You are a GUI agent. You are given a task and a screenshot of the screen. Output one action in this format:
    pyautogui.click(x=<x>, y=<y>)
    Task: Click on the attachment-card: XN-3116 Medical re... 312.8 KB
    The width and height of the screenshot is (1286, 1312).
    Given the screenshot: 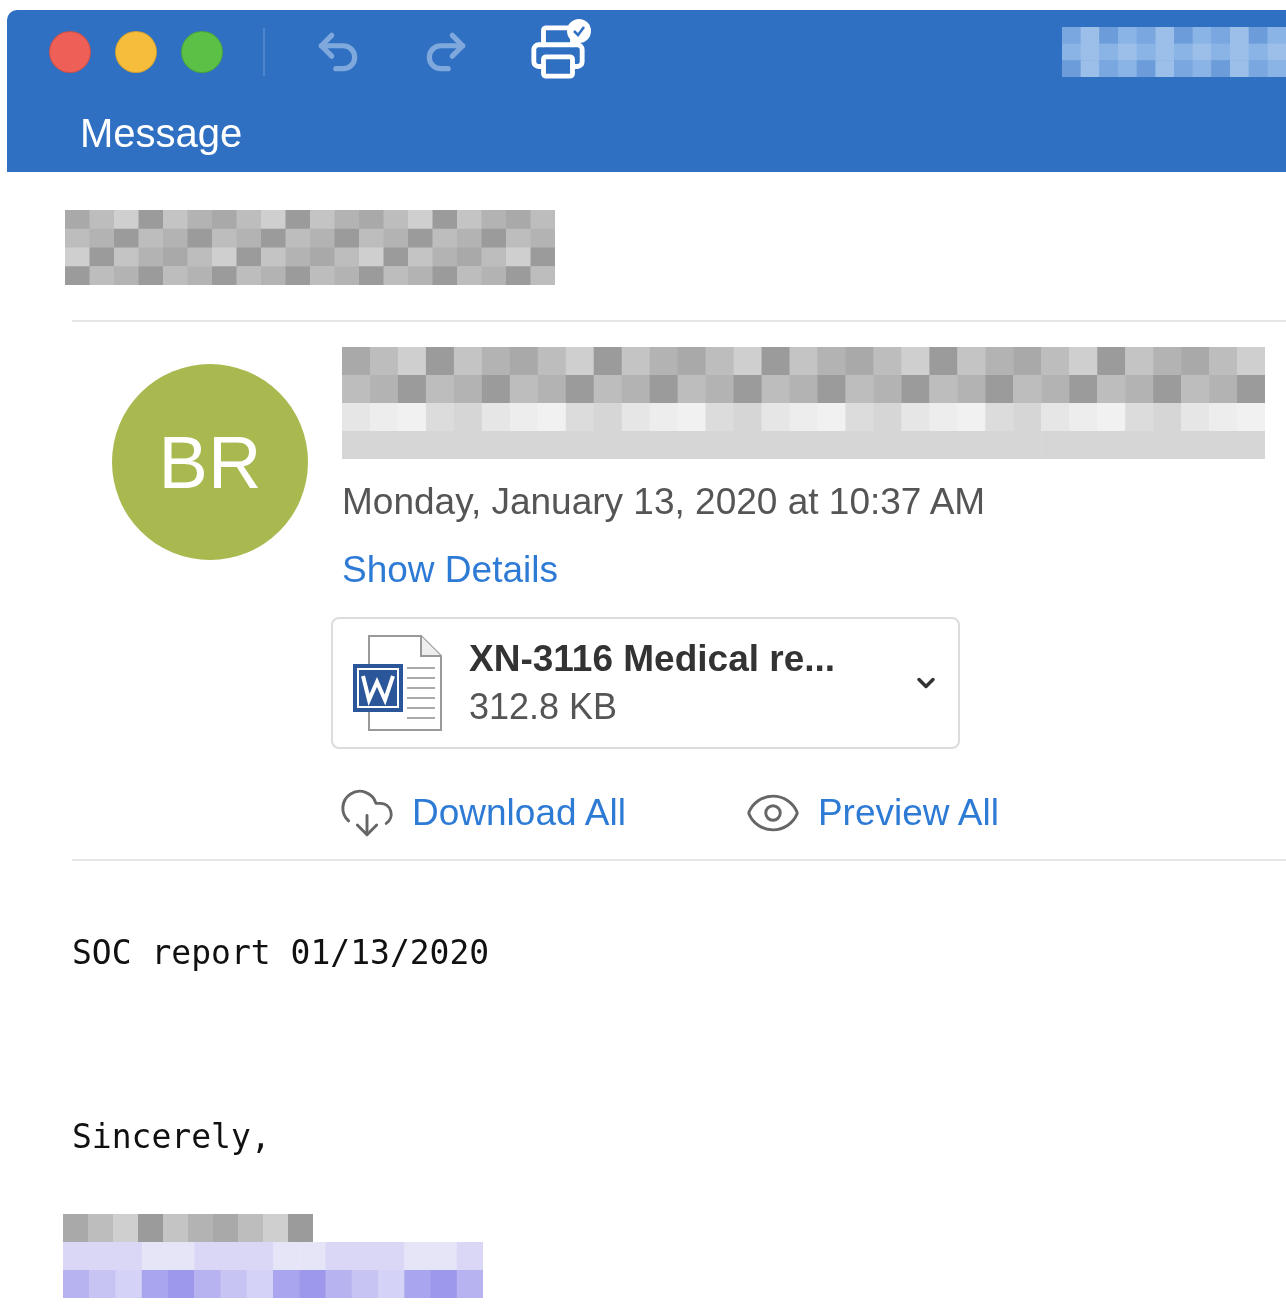 What is the action you would take?
    pyautogui.click(x=645, y=683)
    